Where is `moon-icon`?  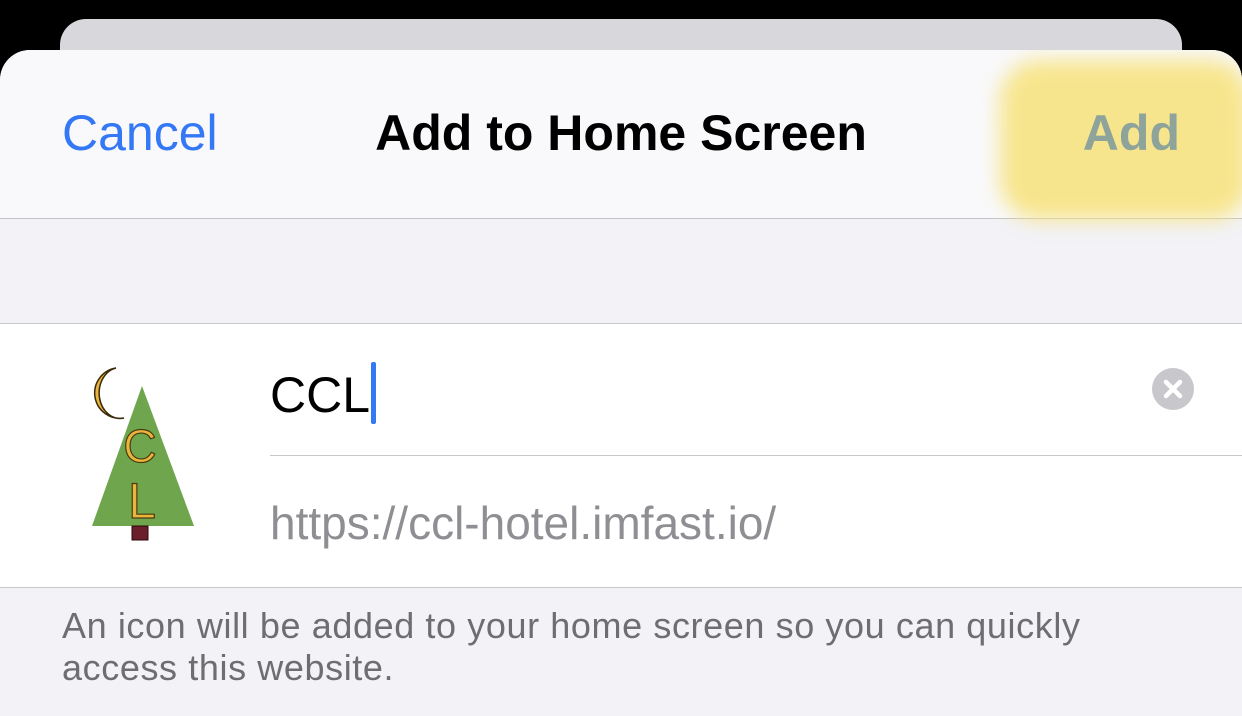
moon-icon is located at coordinates (109, 393).